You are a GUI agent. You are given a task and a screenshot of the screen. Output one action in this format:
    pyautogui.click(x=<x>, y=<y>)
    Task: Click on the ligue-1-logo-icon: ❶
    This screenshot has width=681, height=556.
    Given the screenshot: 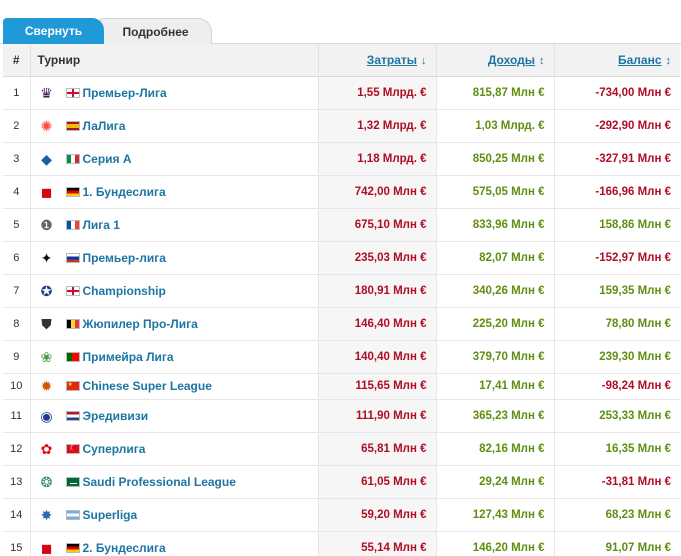 What is the action you would take?
    pyautogui.click(x=47, y=225)
    